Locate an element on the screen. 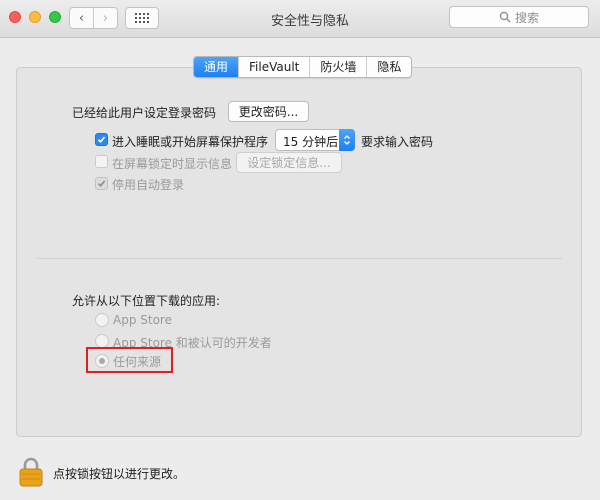 The width and height of the screenshot is (600, 500). password-delay-select: 15 分钟后 is located at coordinates (315, 140).